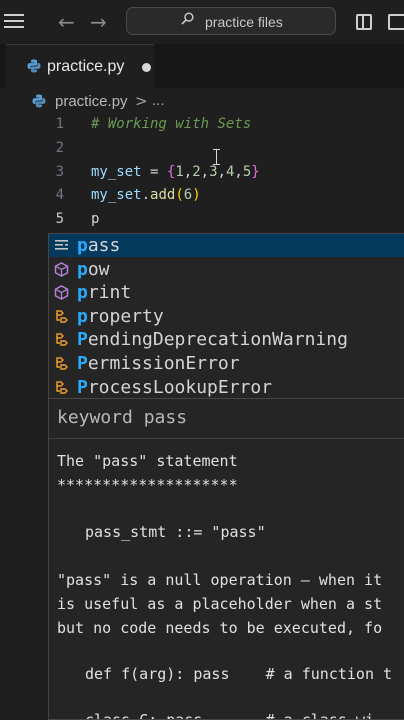 The width and height of the screenshot is (404, 720). What do you see at coordinates (244, 22) in the screenshot?
I see `search-text: practice files` at bounding box center [244, 22].